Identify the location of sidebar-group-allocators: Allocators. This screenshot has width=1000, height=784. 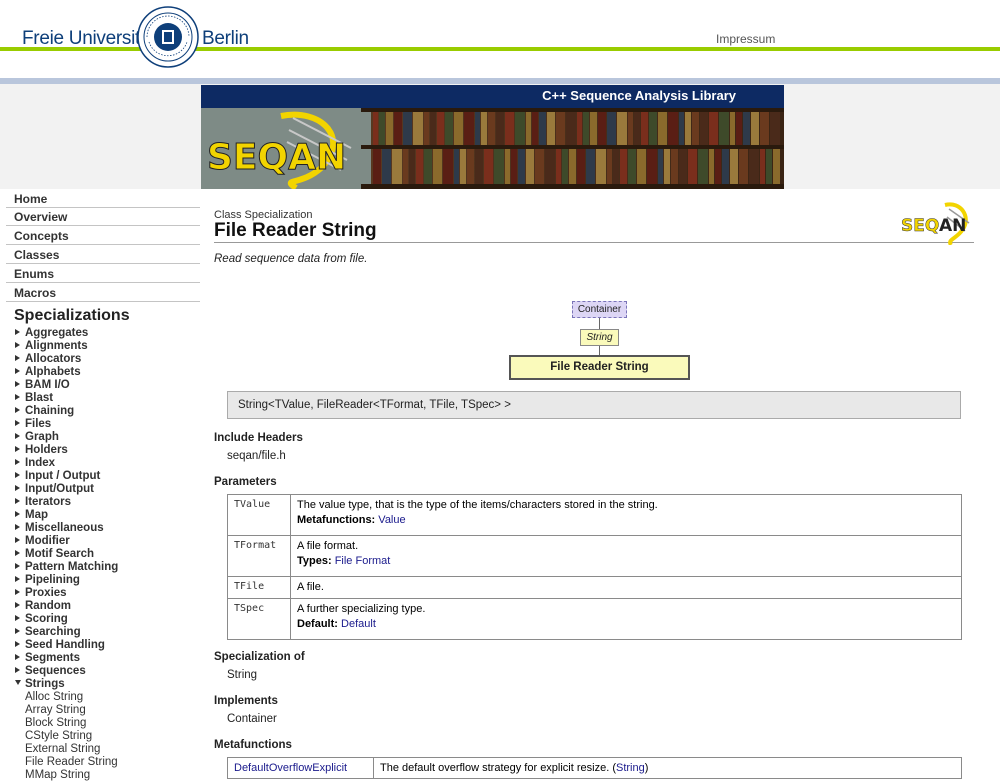
(48, 359).